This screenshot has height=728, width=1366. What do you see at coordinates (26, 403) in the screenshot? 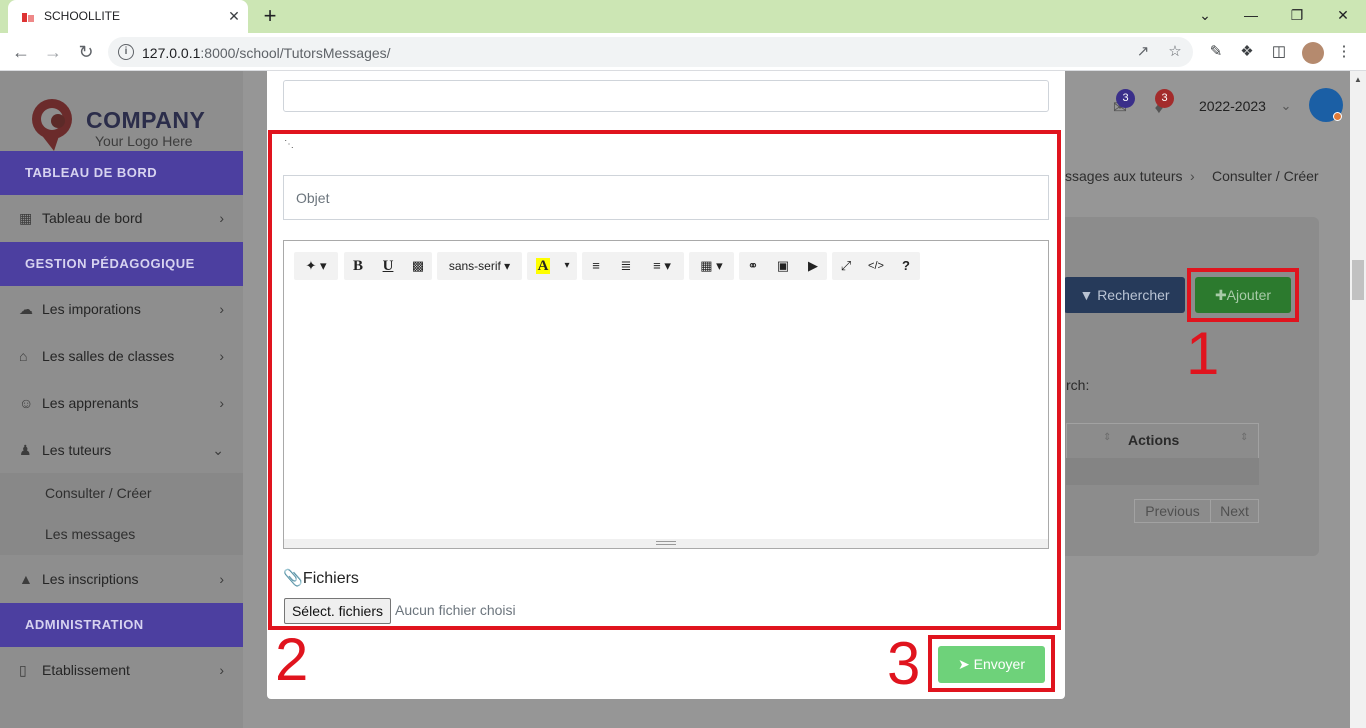
I see `users-icon: ☺` at bounding box center [26, 403].